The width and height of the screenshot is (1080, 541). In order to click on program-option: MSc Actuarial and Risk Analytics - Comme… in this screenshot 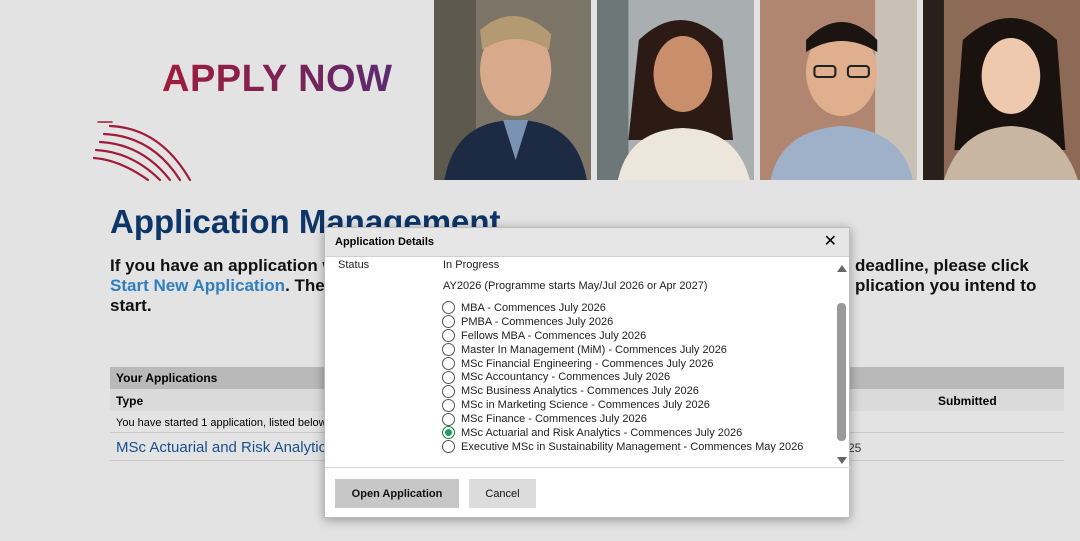, I will do `click(622, 433)`.